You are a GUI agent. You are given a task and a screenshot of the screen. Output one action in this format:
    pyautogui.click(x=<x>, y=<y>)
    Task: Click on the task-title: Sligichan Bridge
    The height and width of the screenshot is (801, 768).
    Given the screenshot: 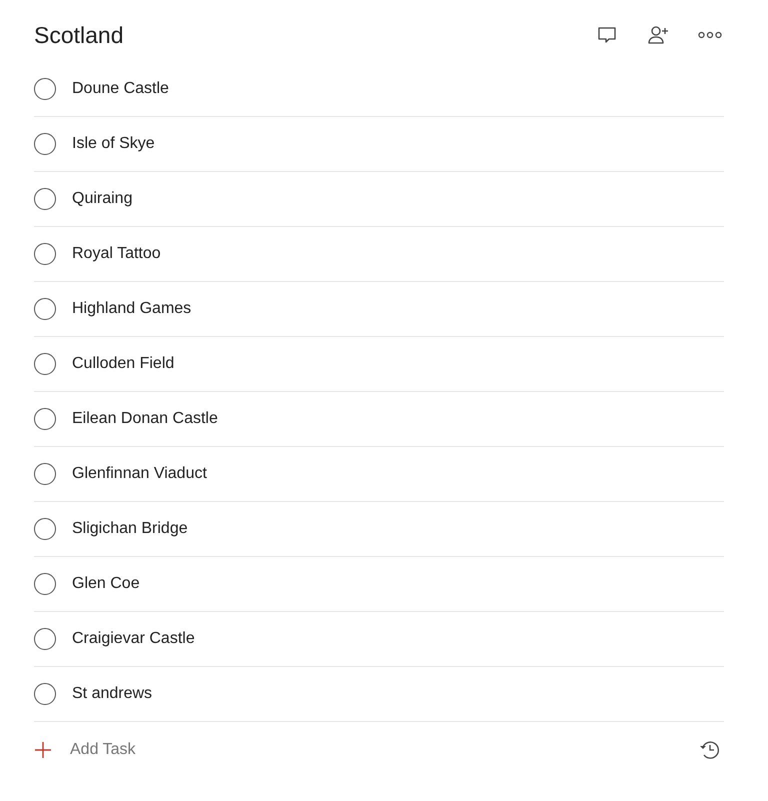 What is the action you would take?
    pyautogui.click(x=130, y=529)
    